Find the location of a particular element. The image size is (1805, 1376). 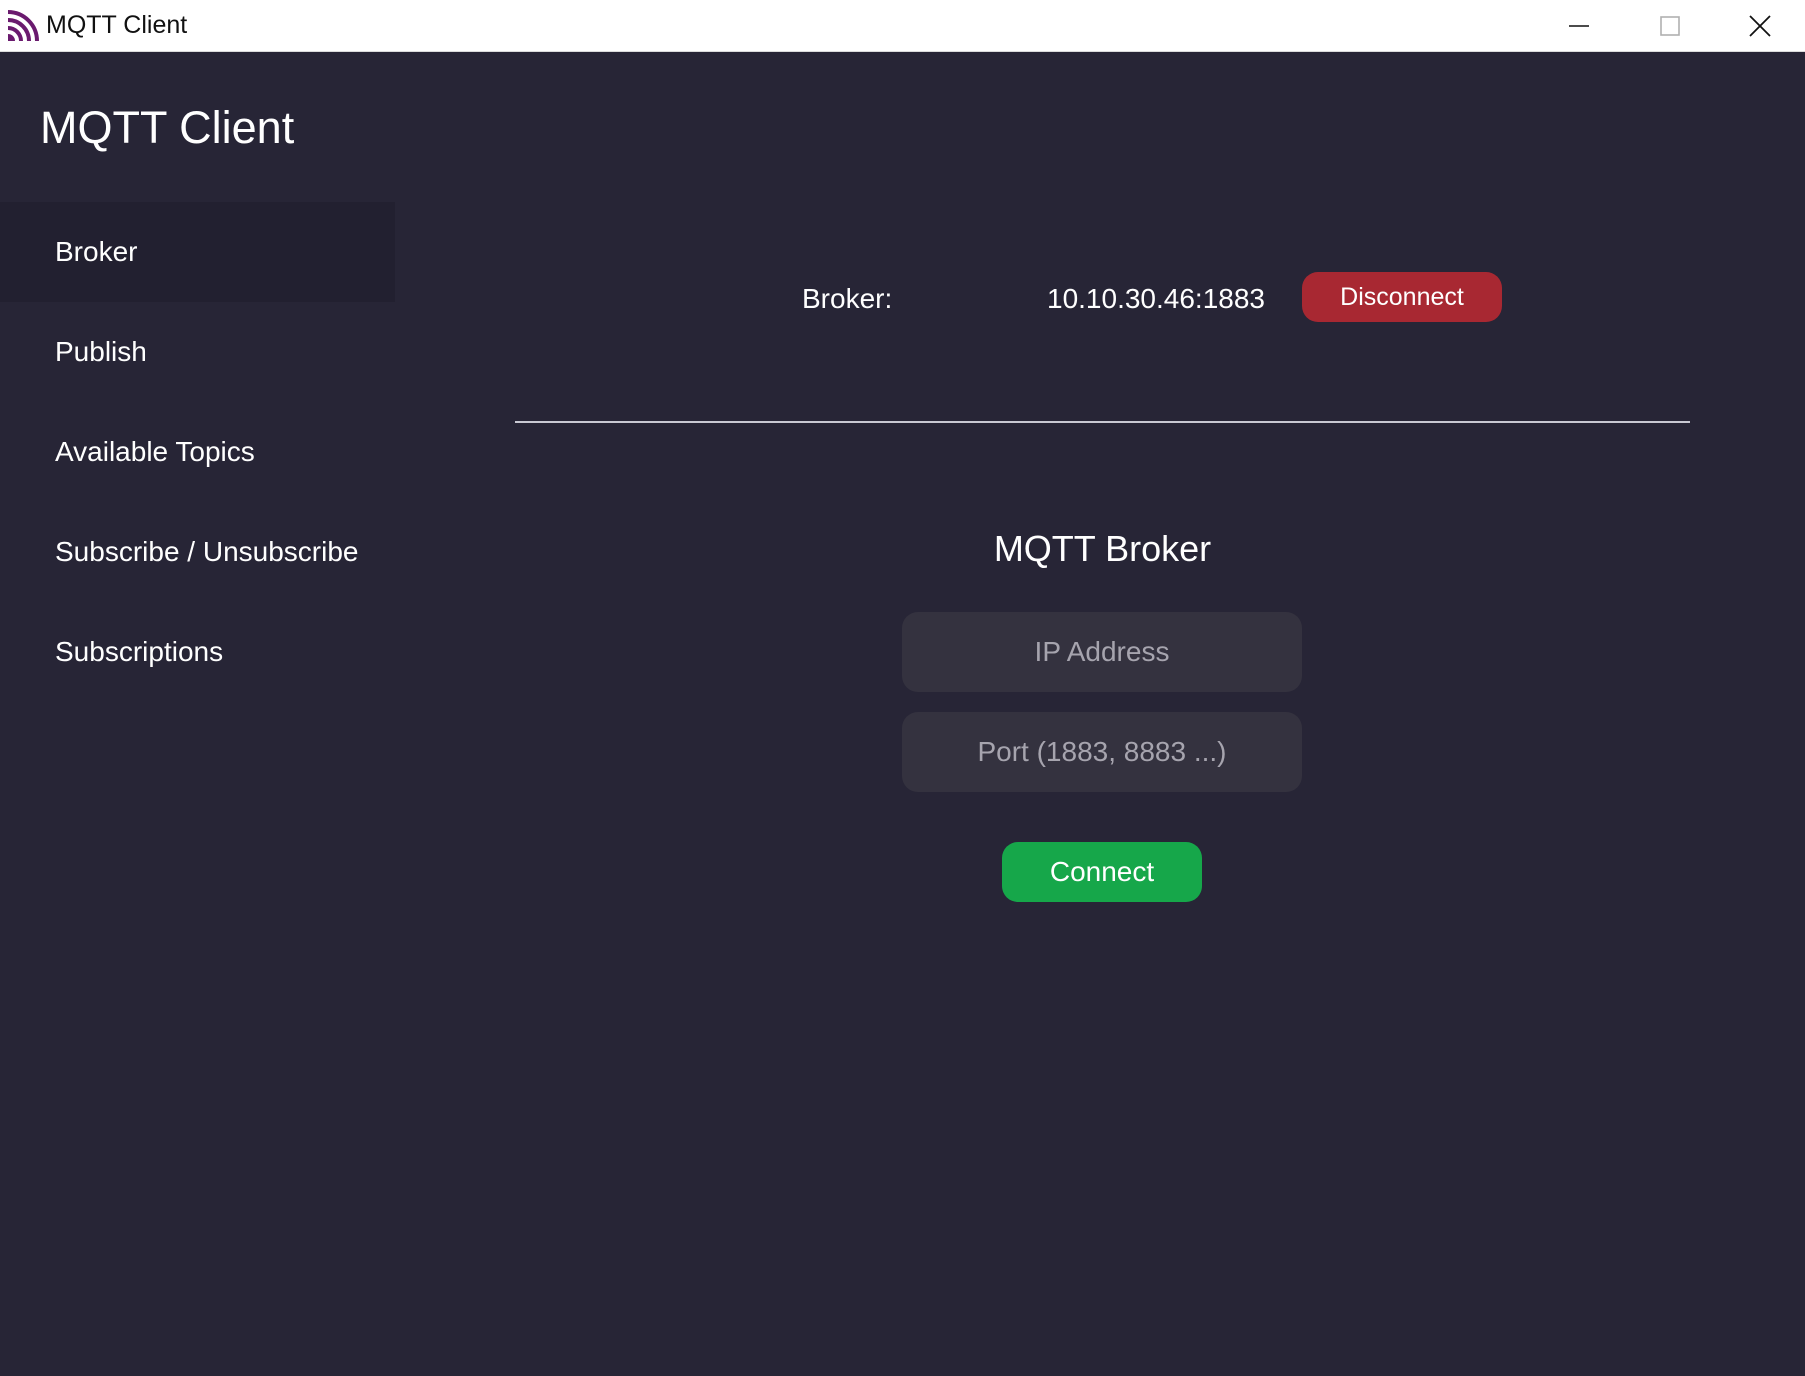

close-button is located at coordinates (1759, 26).